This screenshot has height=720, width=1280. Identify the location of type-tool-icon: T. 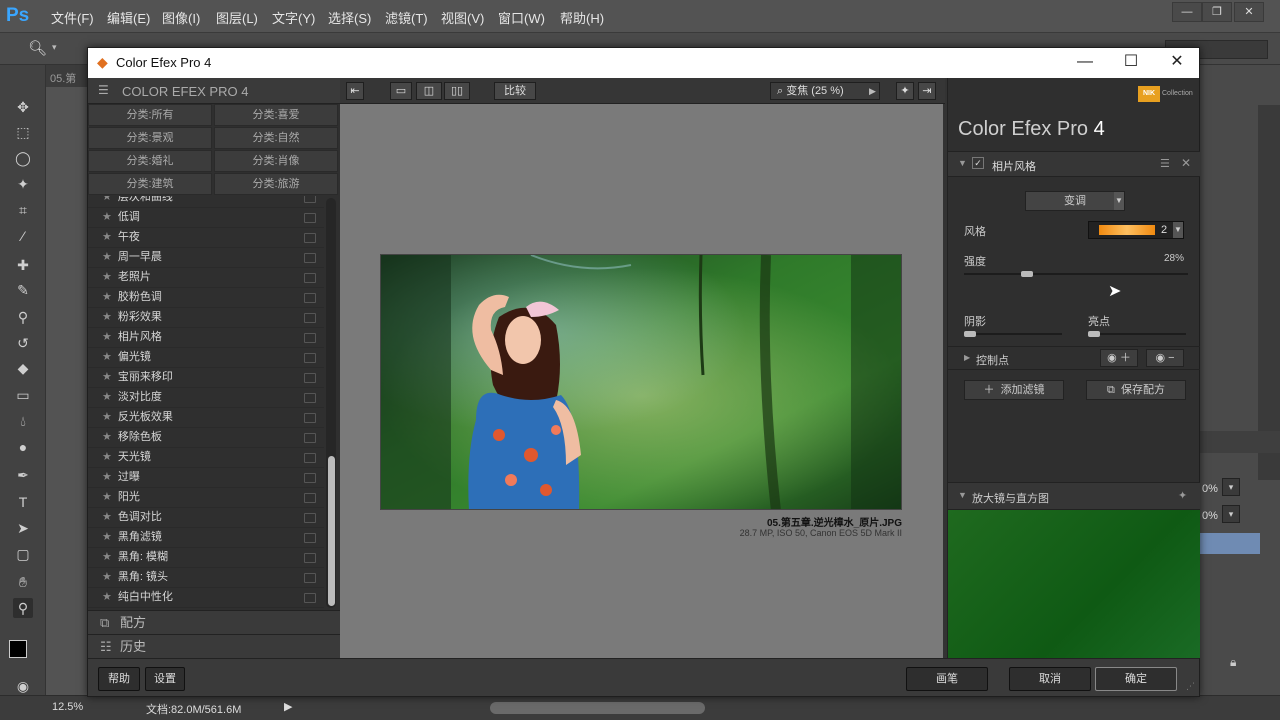
(23, 502).